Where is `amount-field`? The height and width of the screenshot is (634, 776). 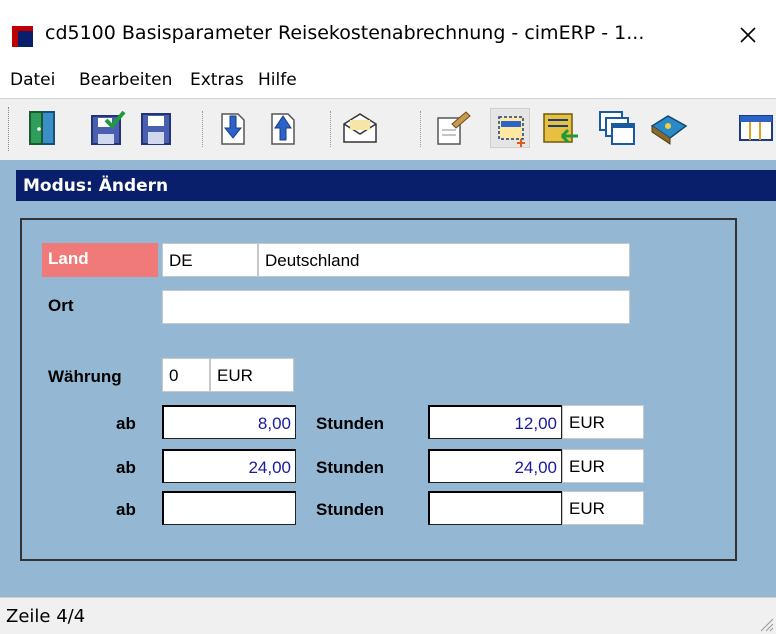
amount-field is located at coordinates (495, 508).